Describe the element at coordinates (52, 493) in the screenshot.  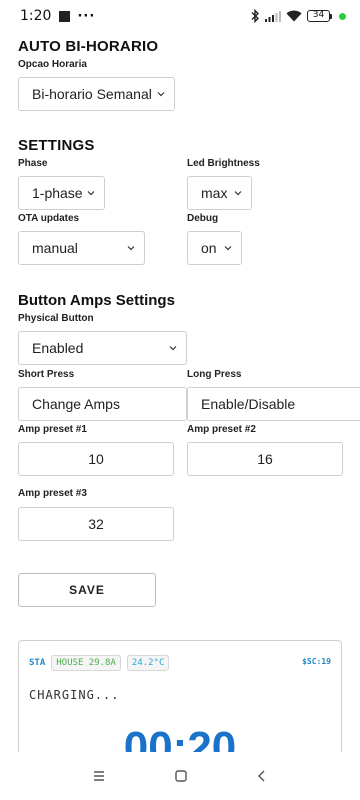
I see `amp-preset-3-label: Amp preset #3` at that location.